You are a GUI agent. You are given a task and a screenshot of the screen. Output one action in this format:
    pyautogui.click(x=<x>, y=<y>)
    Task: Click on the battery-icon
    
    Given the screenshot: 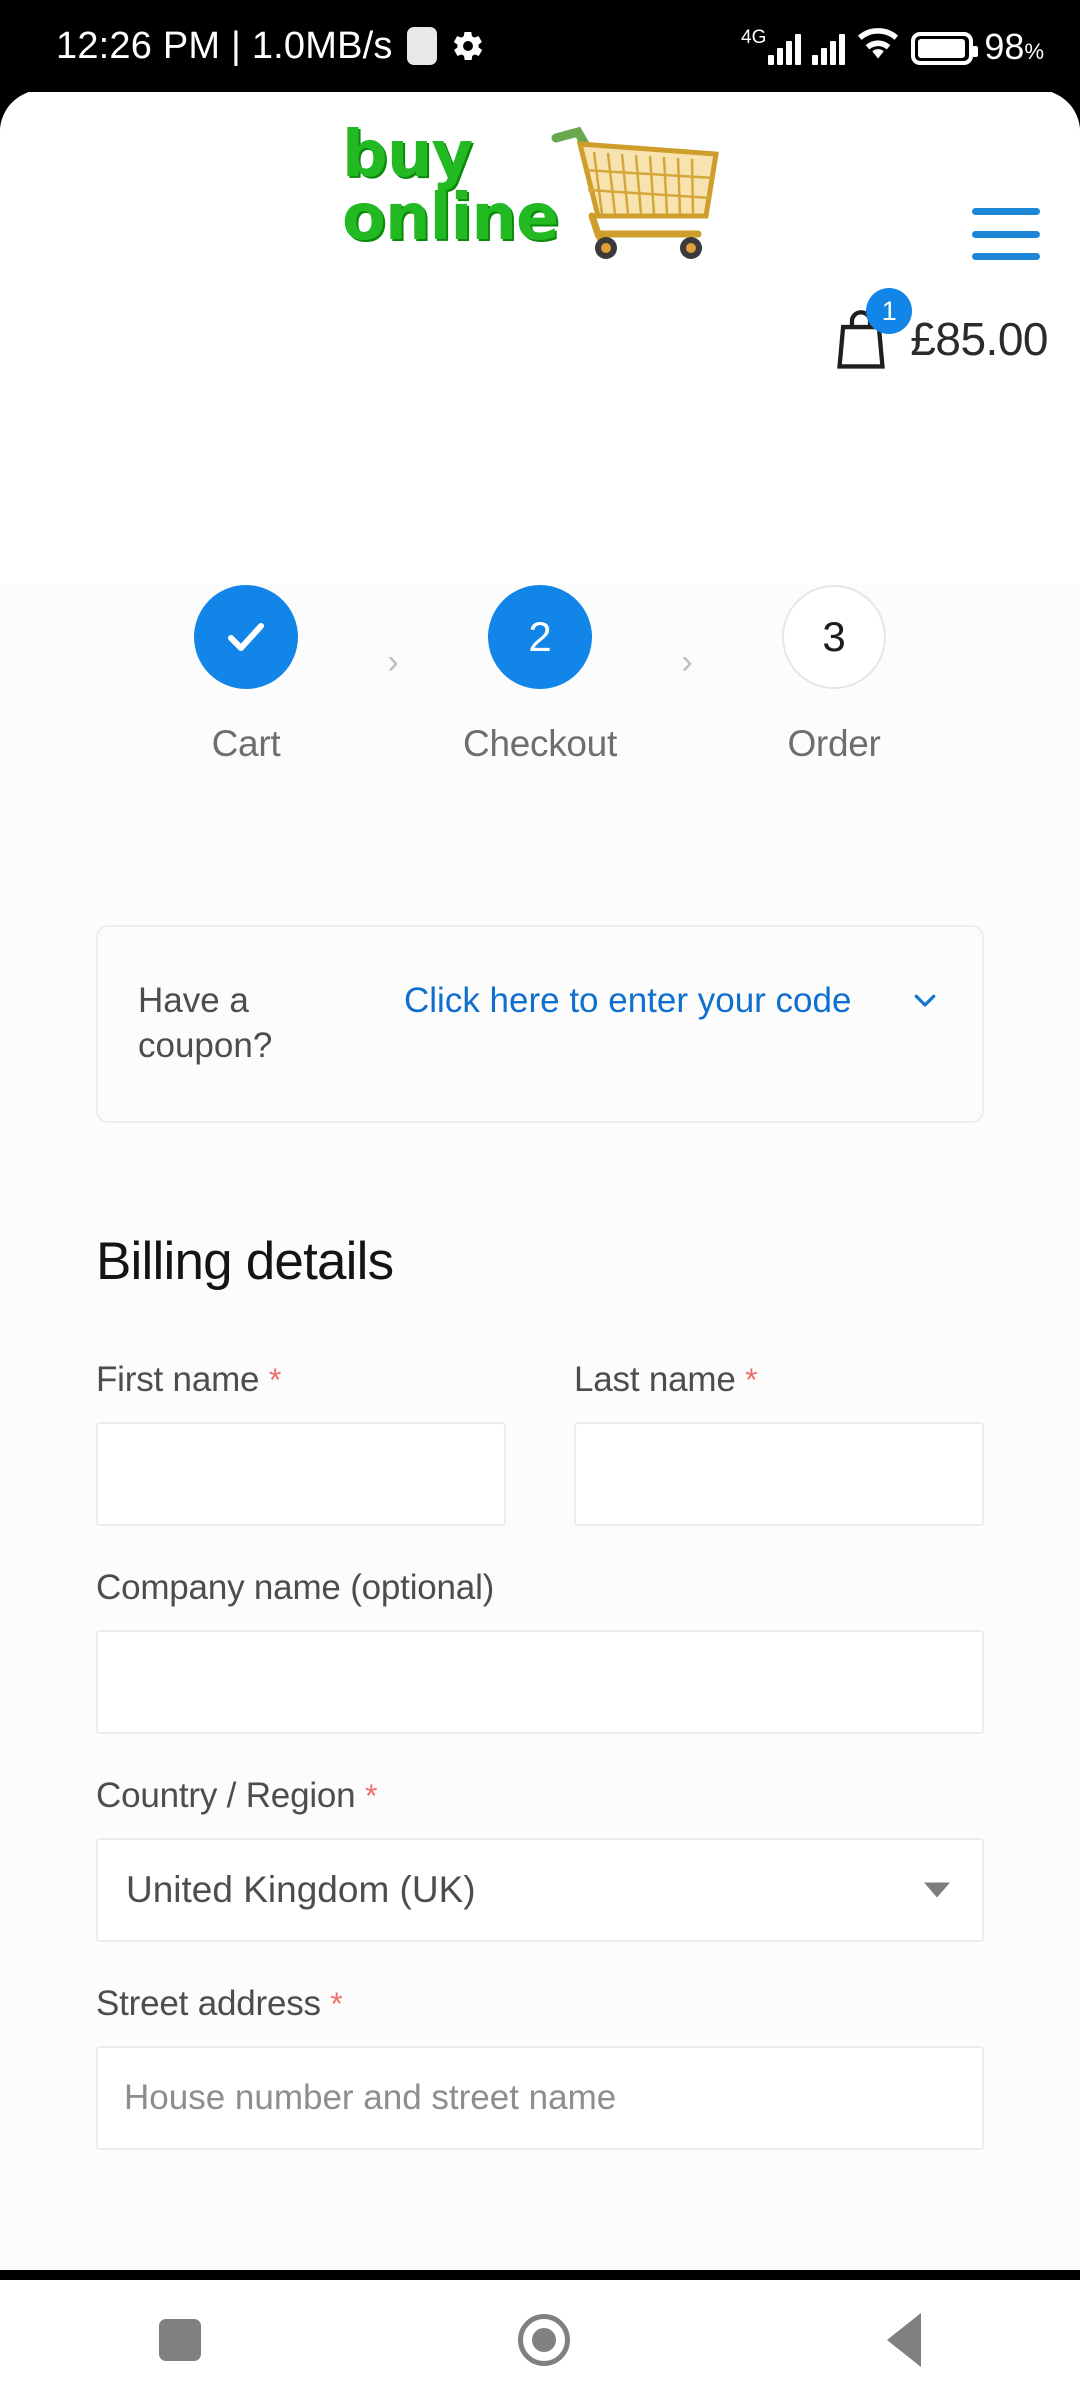 What is the action you would take?
    pyautogui.click(x=945, y=48)
    